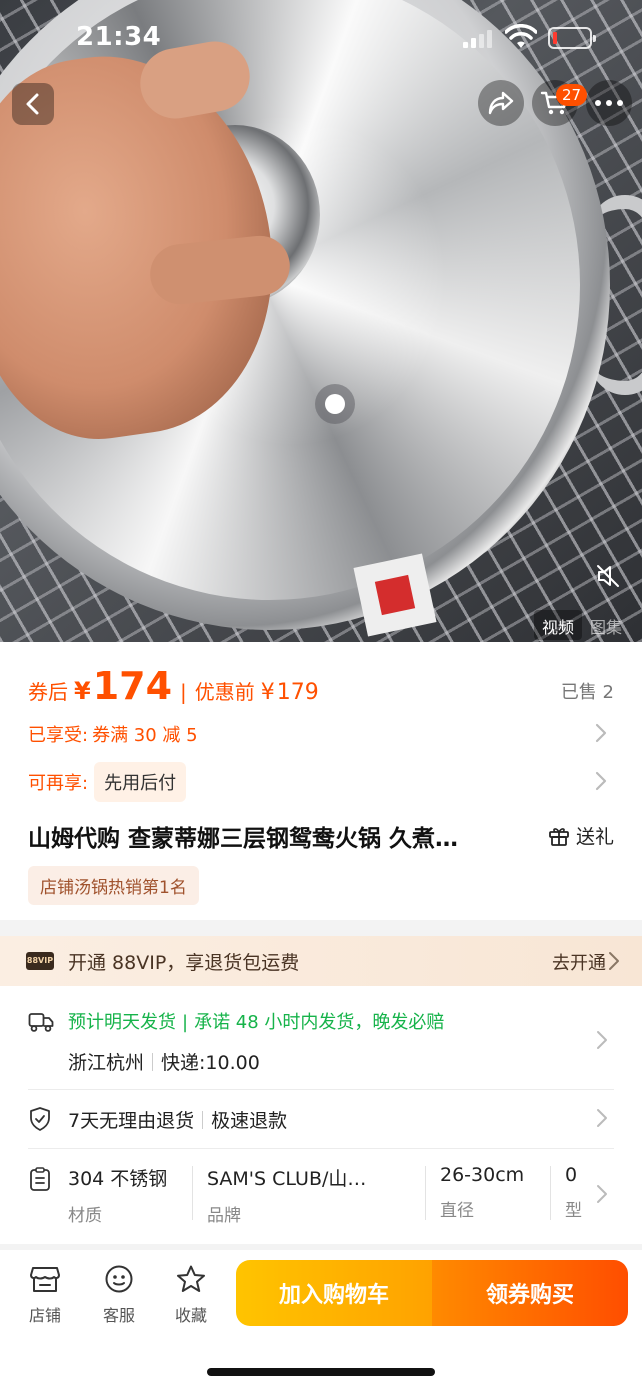 The height and width of the screenshot is (1389, 642). Describe the element at coordinates (106, 1063) in the screenshot. I see `shipping-origin: 浙江杭州` at that location.